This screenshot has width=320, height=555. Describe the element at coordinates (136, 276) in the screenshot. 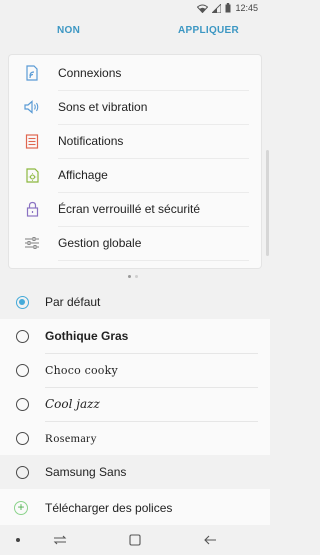

I see `page-dot` at that location.